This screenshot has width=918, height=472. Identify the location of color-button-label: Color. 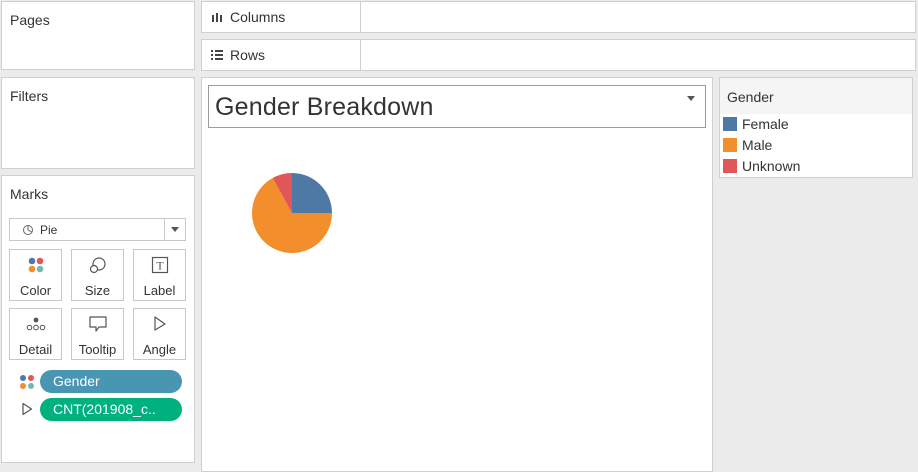
(35, 290).